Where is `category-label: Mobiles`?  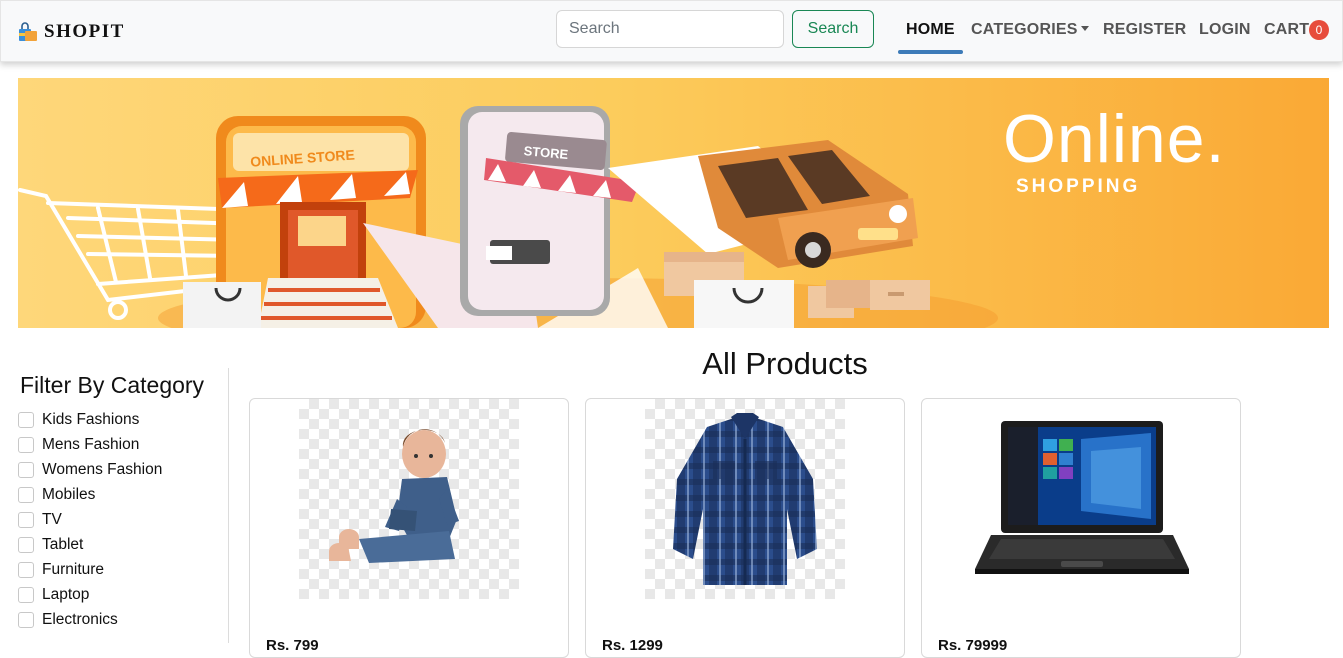 category-label: Mobiles is located at coordinates (69, 494).